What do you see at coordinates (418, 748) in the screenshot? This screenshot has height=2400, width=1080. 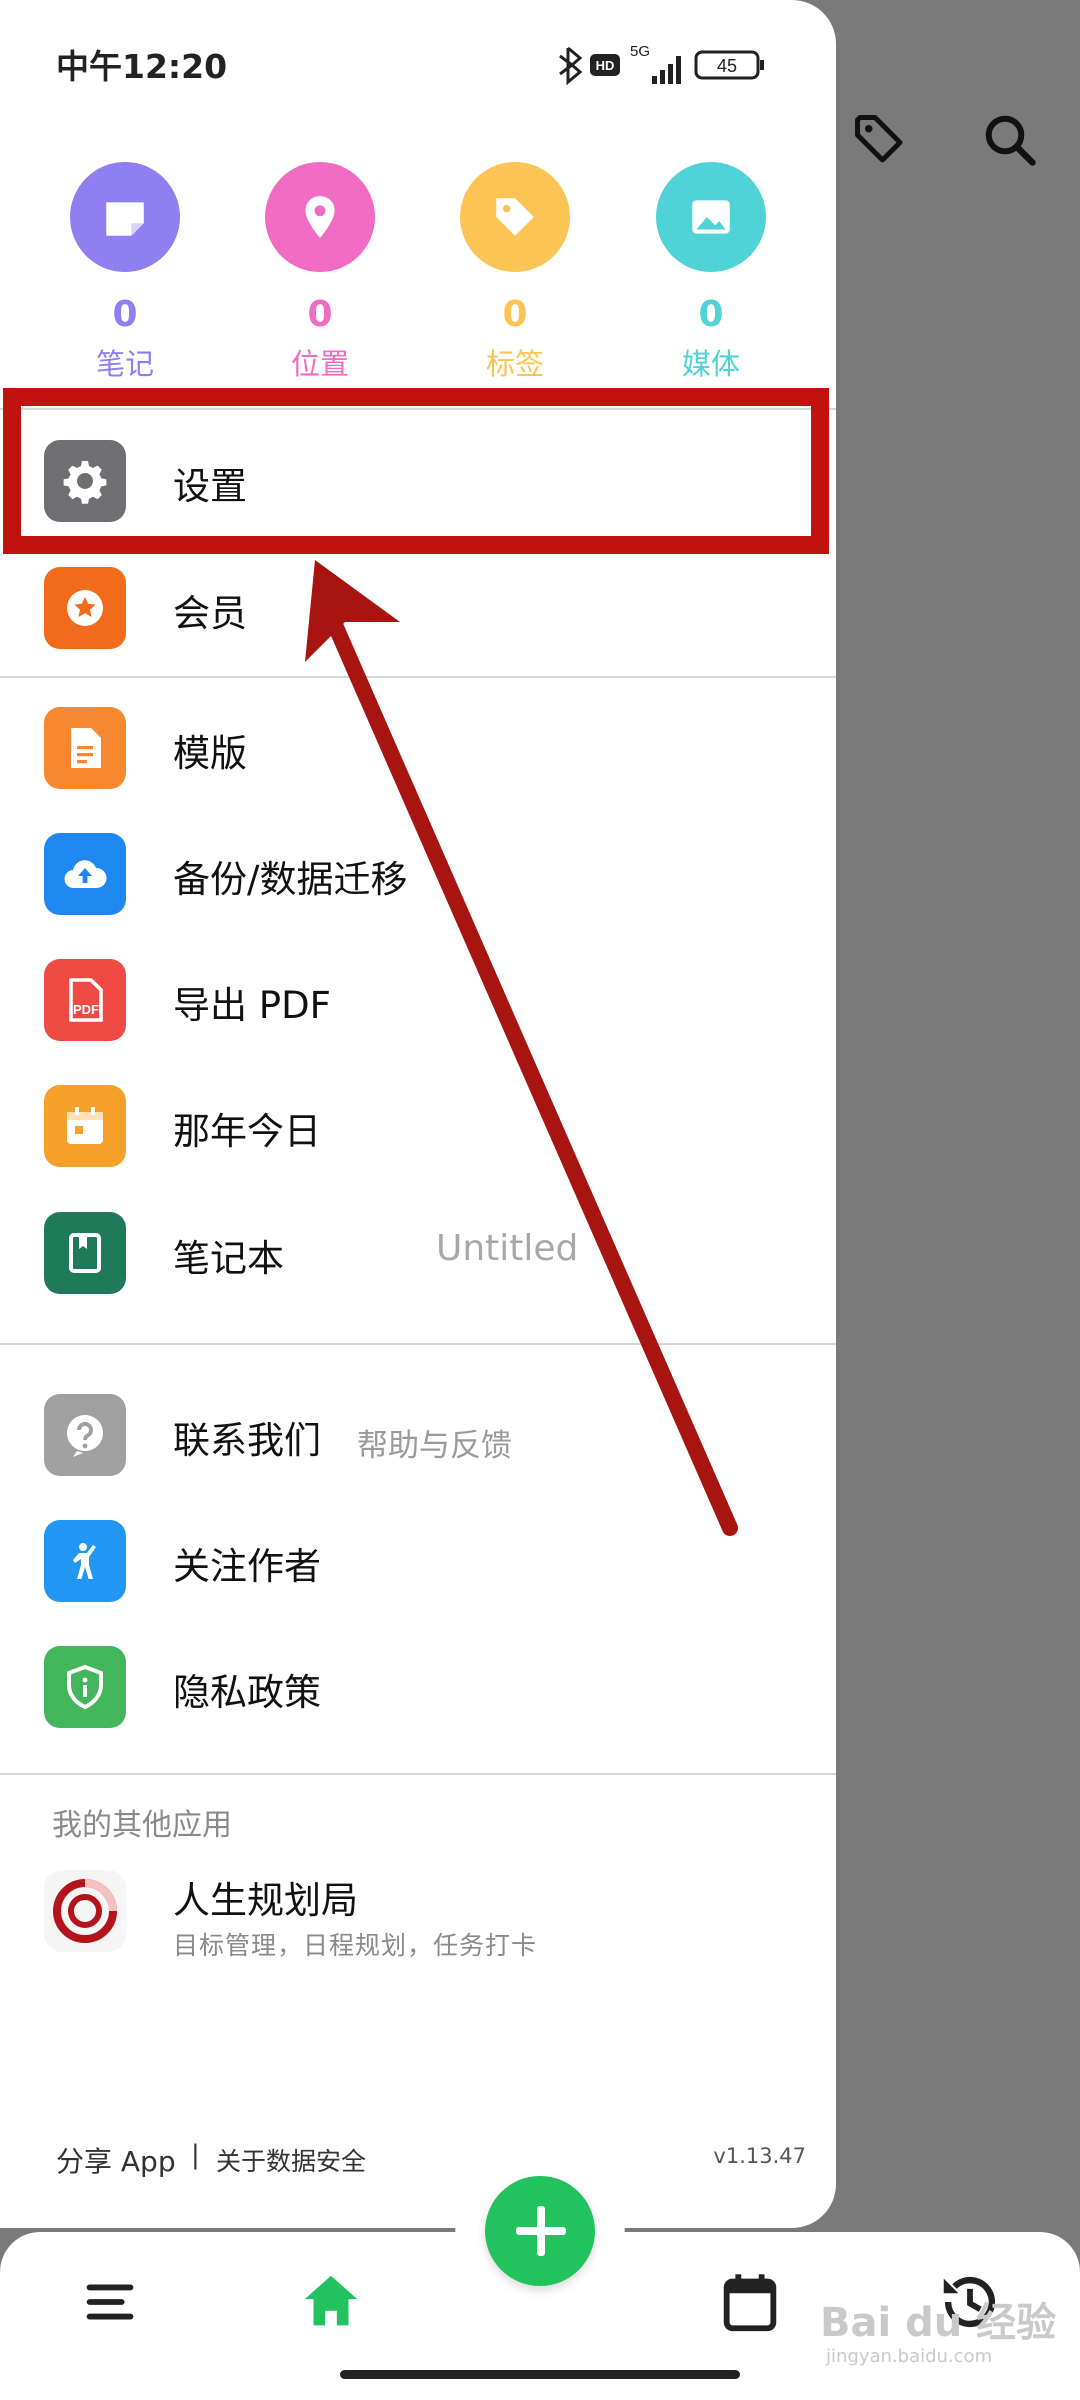 I see `menu-item-templates: 模版` at bounding box center [418, 748].